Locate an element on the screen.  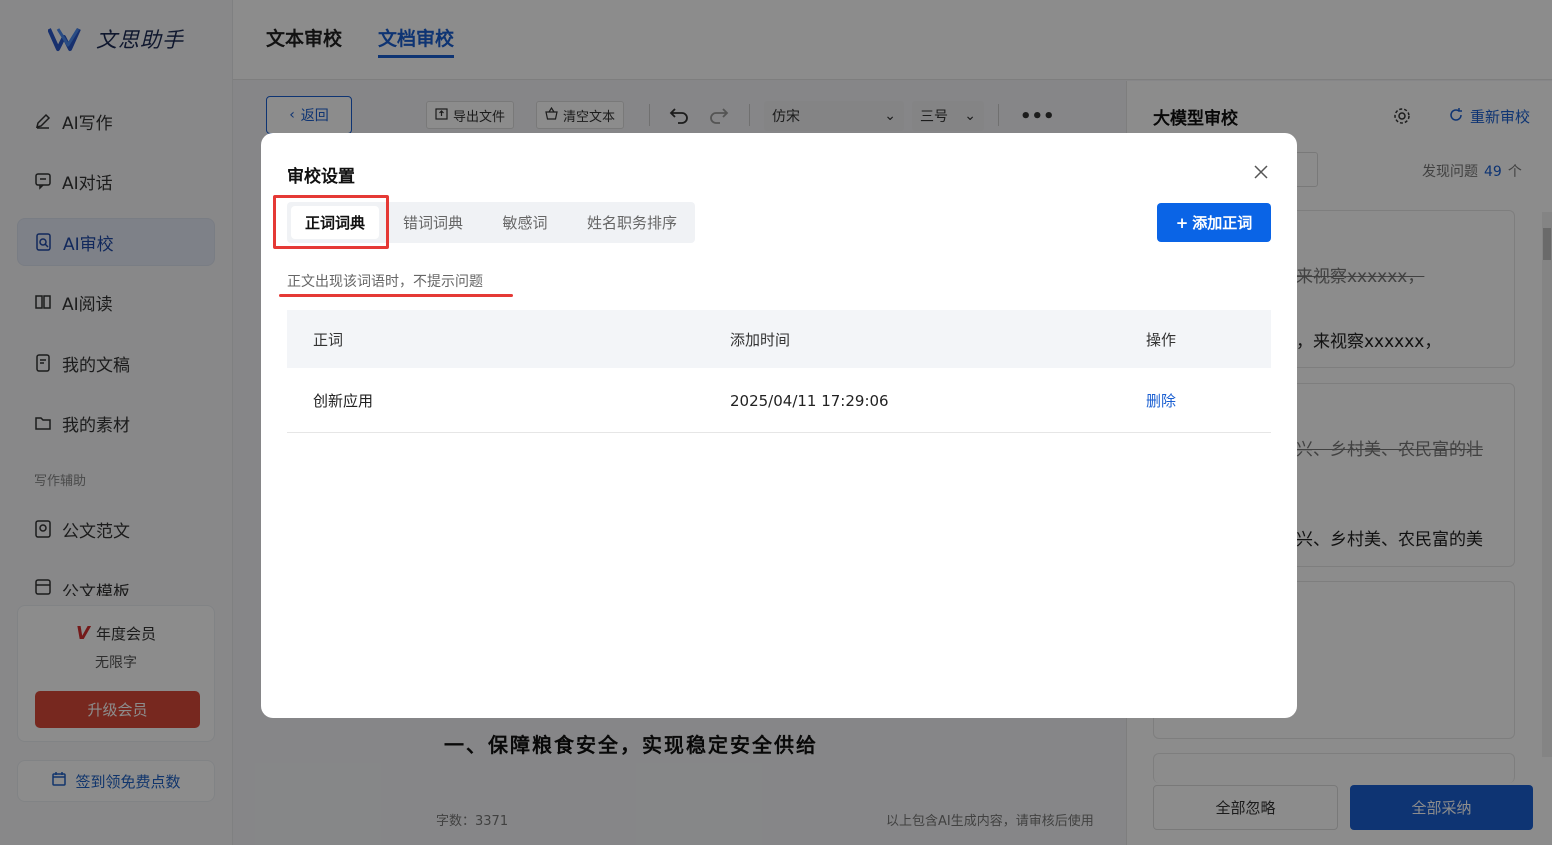
column-header-time: 添加时间 is located at coordinates (760, 339).